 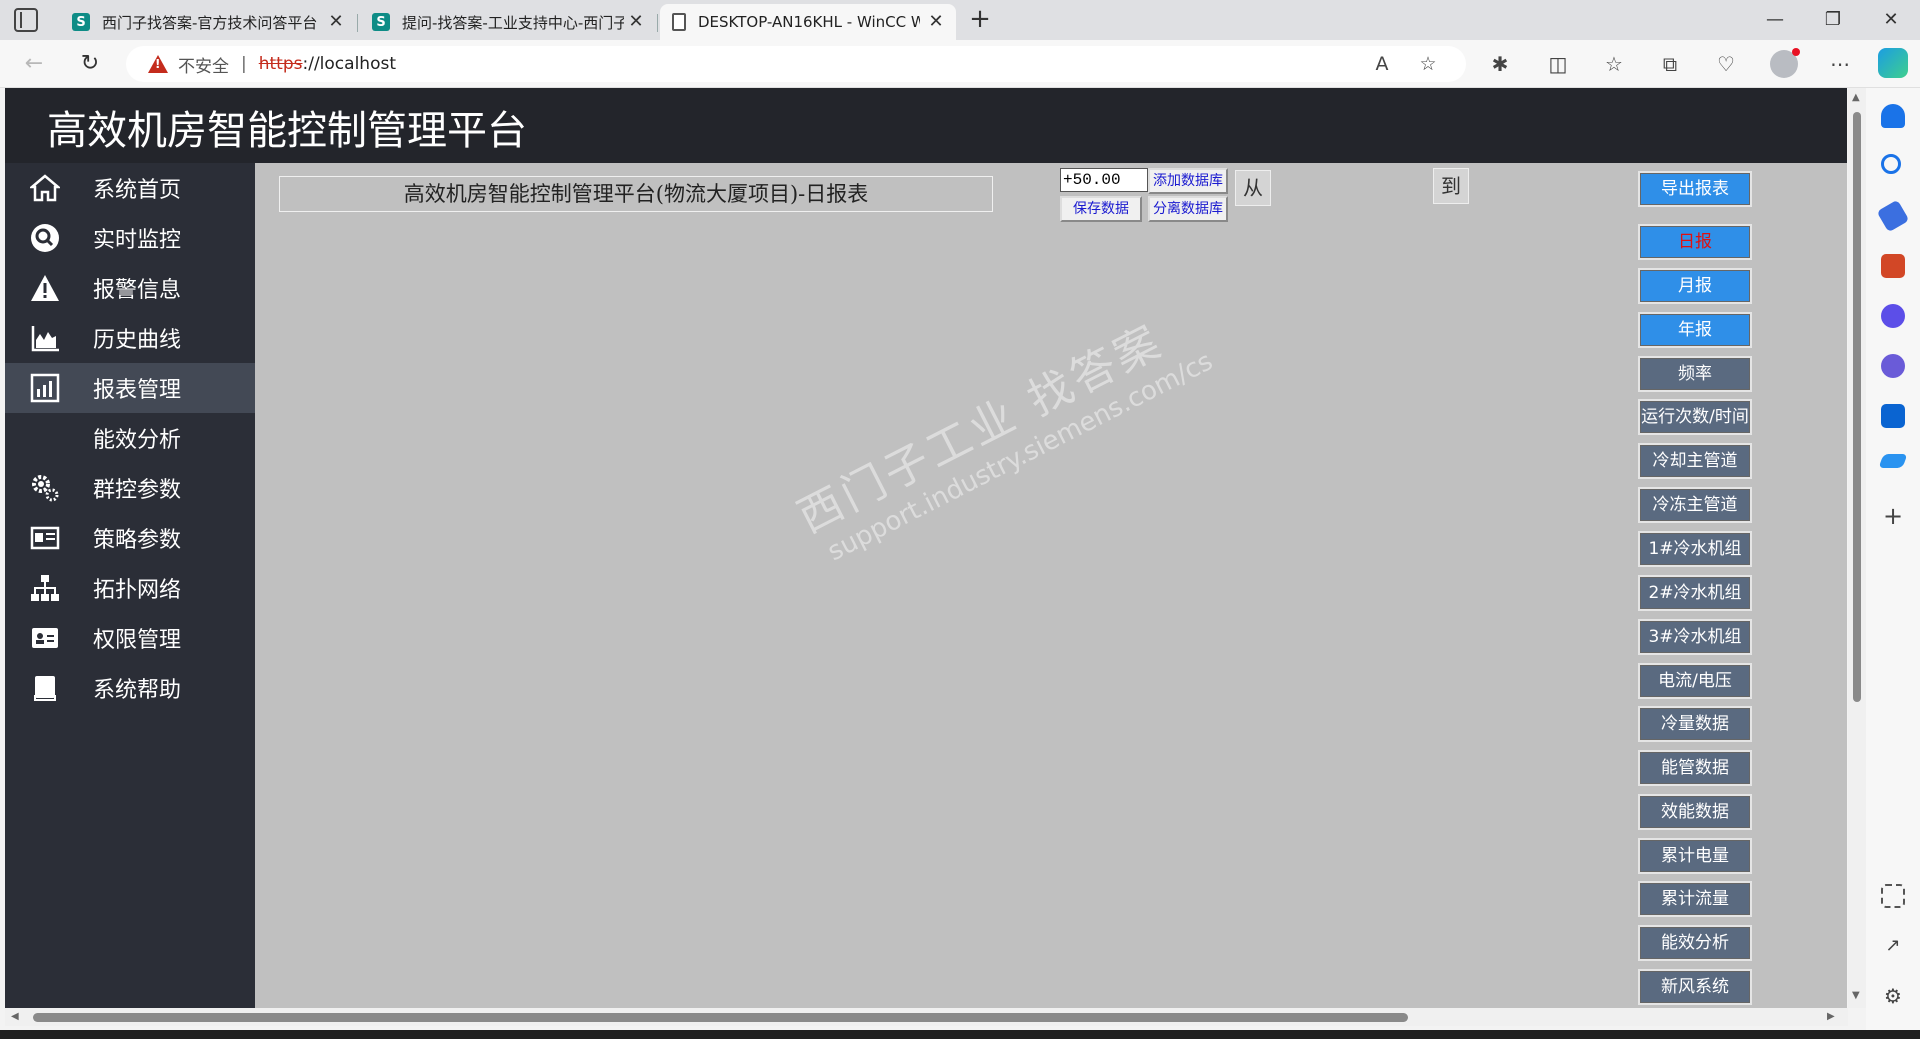 What do you see at coordinates (1893, 266) in the screenshot?
I see `tools-icon` at bounding box center [1893, 266].